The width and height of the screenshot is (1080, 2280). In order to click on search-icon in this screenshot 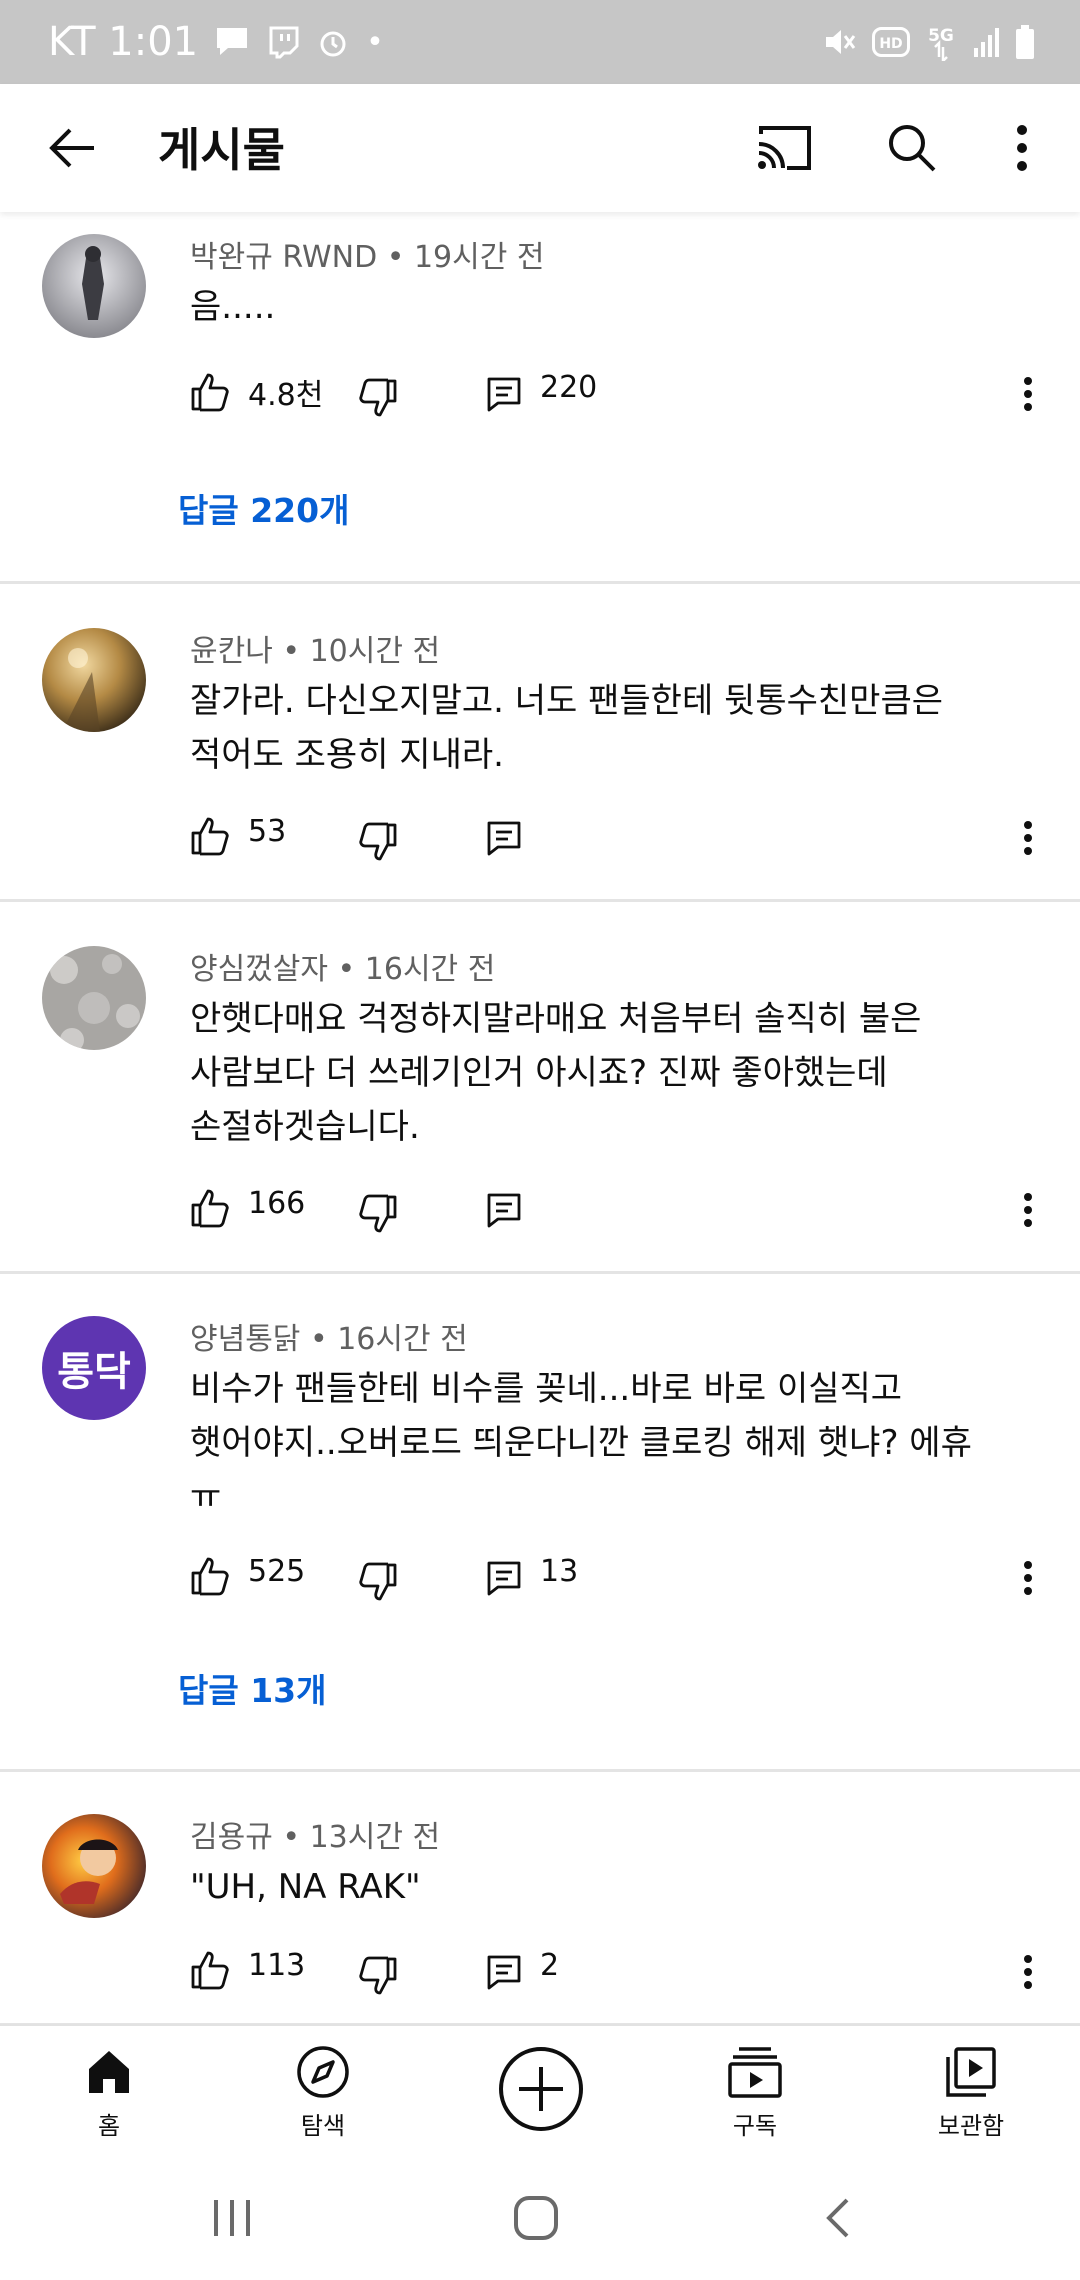, I will do `click(912, 148)`.